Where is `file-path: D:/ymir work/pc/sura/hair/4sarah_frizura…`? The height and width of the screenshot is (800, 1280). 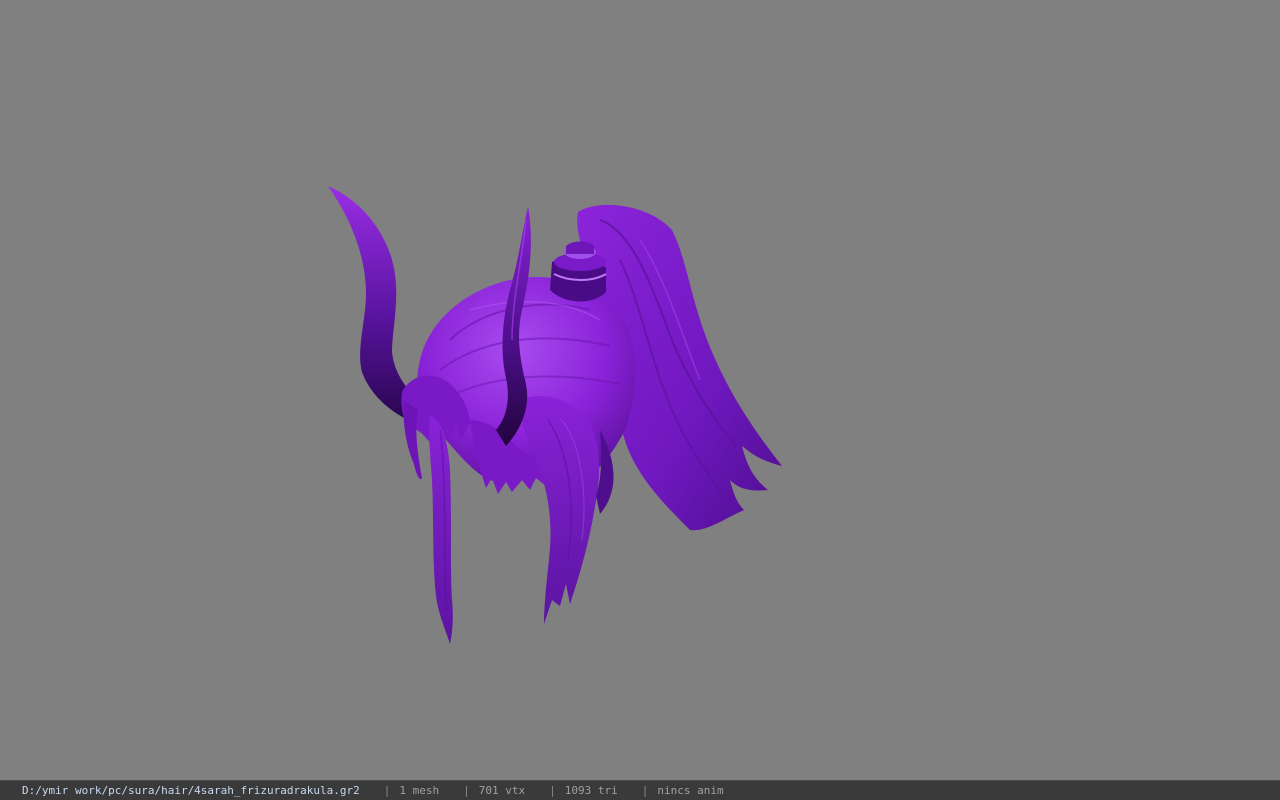 file-path: D:/ymir work/pc/sura/hair/4sarah_frizura… is located at coordinates (191, 790).